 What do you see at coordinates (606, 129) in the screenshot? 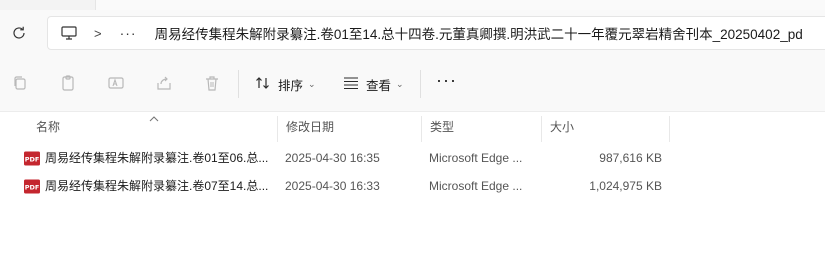
I see `column-header-size: 大小` at bounding box center [606, 129].